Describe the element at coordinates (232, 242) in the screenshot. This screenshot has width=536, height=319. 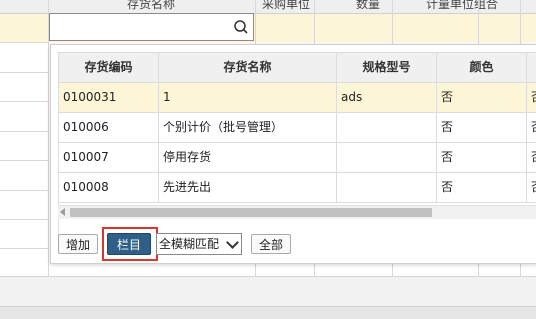
I see `chevron-down-icon` at that location.